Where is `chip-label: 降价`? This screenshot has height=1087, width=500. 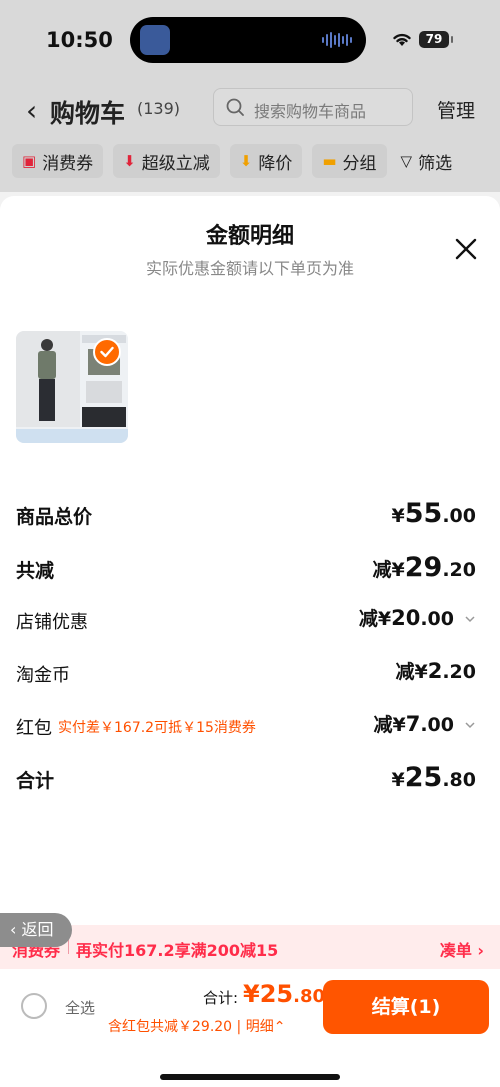 chip-label: 降价 is located at coordinates (275, 163).